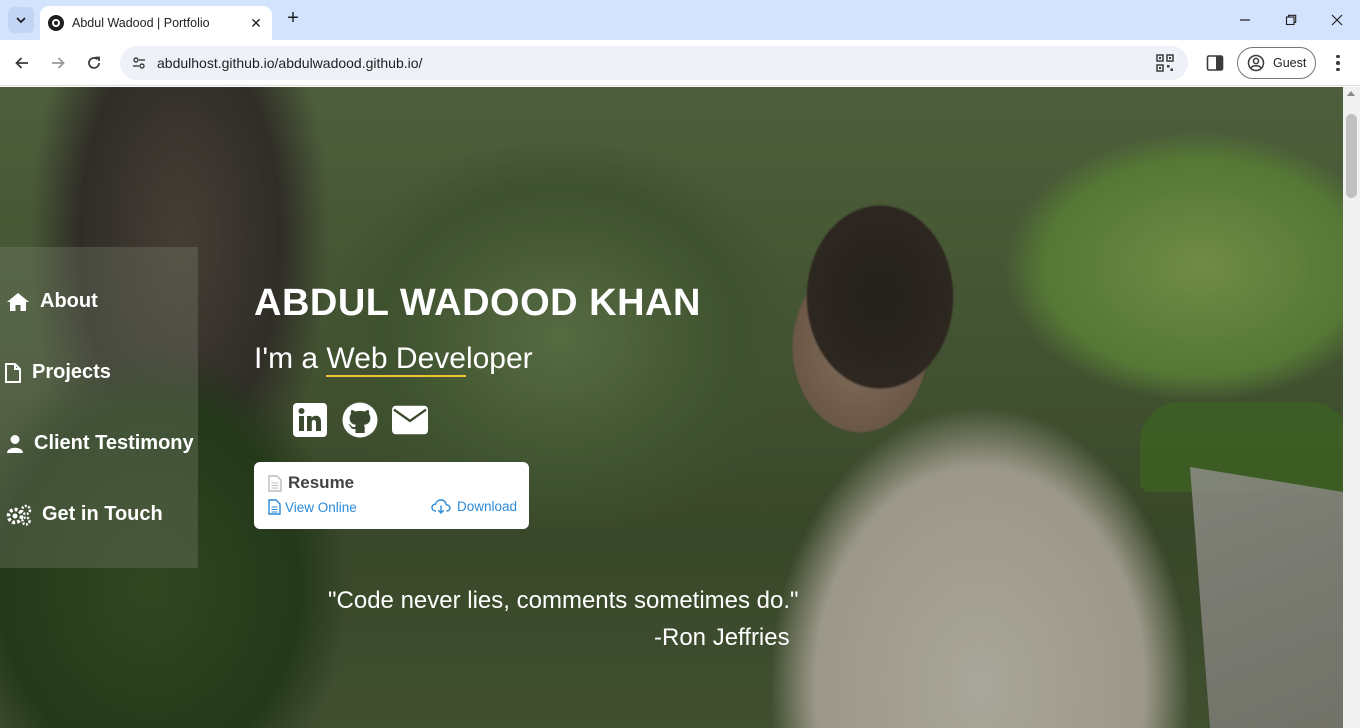  I want to click on nav-item-projects: Projects, so click(57, 372).